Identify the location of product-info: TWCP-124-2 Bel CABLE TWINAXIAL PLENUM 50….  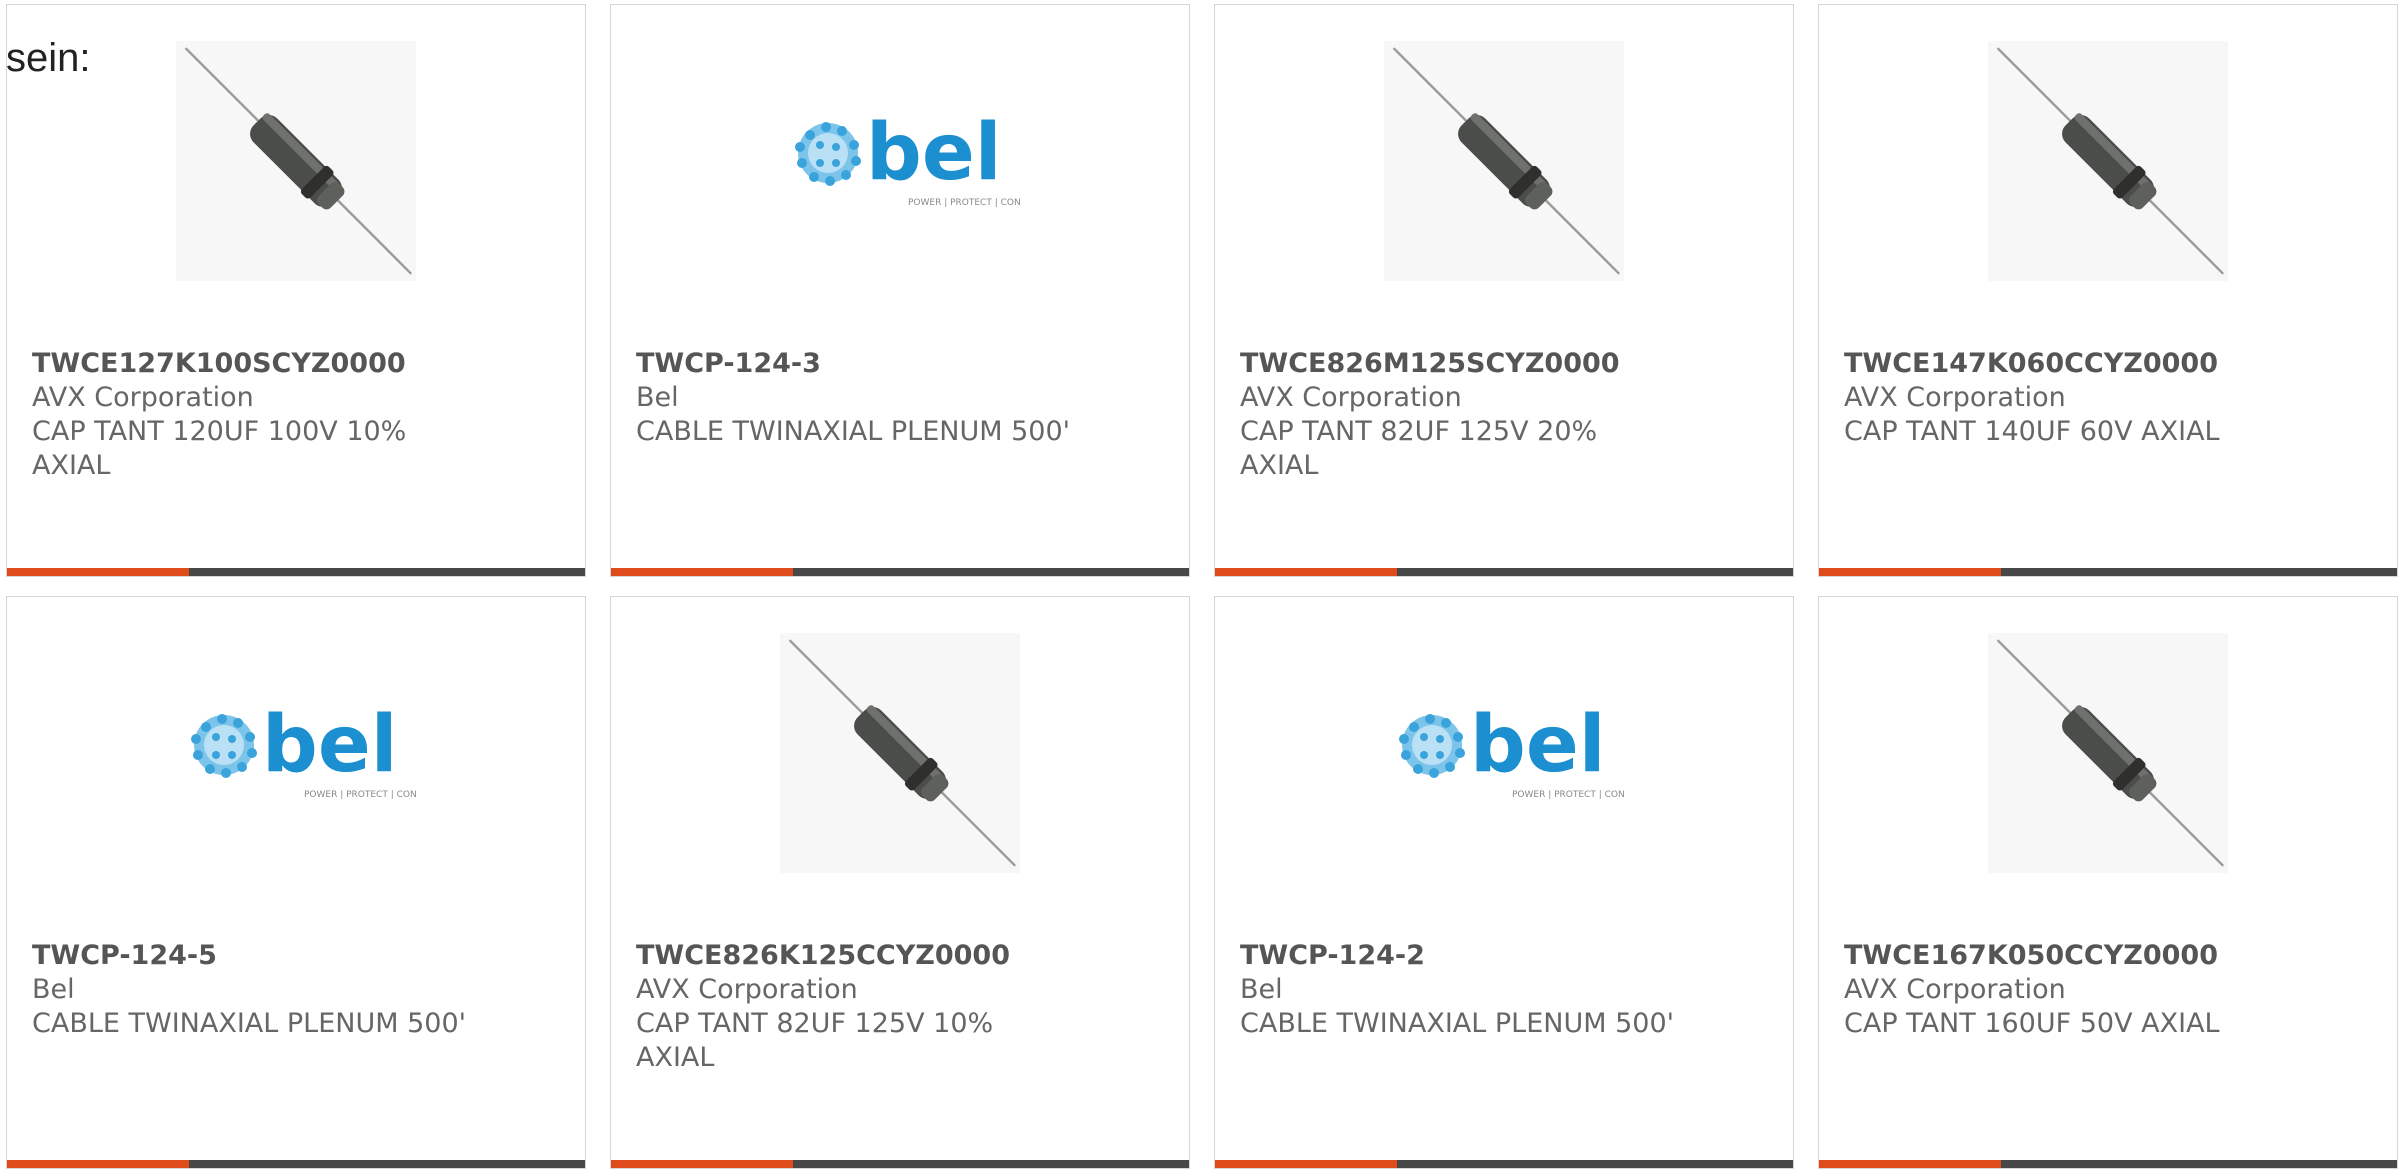
(1460, 990).